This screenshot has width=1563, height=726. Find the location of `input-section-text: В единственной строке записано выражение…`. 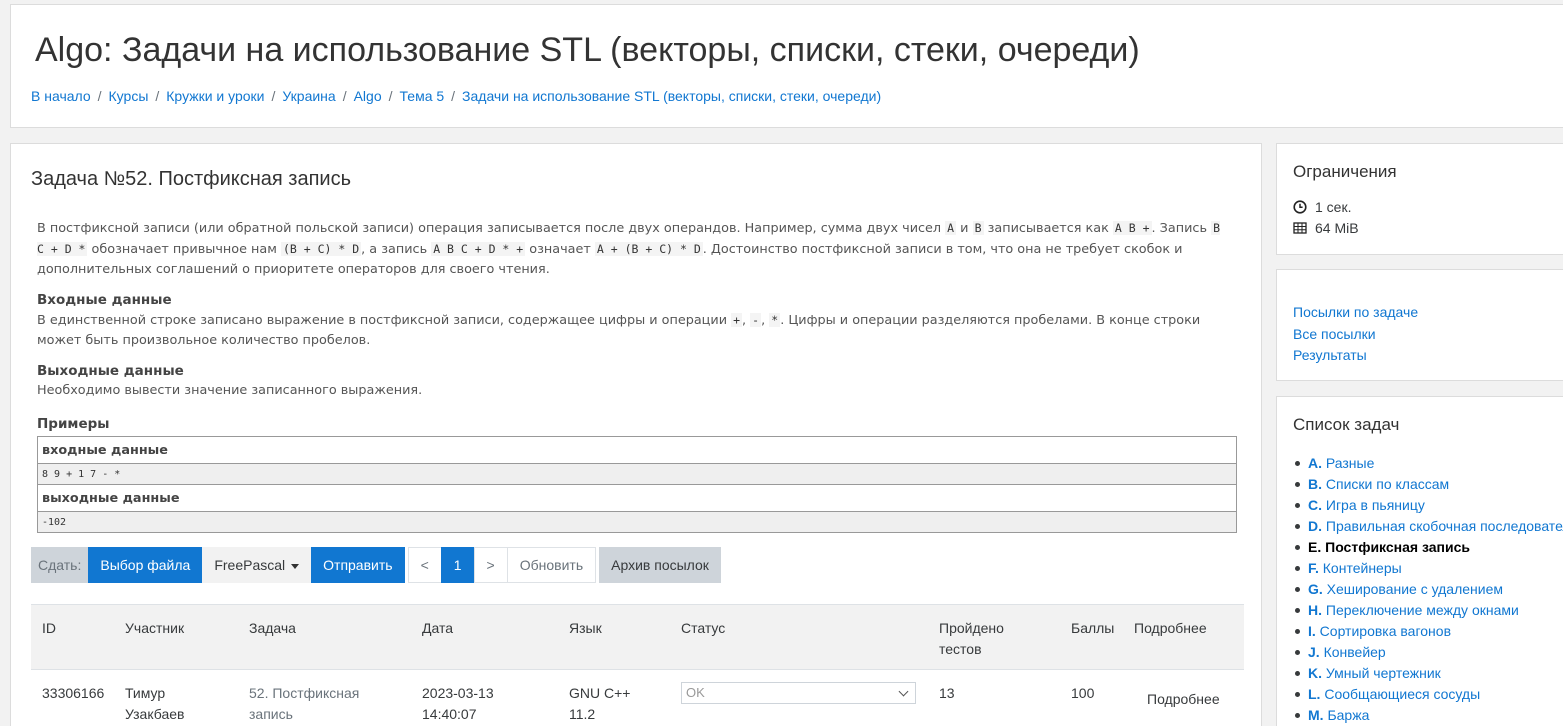

input-section-text: В единственной строке записано выражение… is located at coordinates (619, 330).